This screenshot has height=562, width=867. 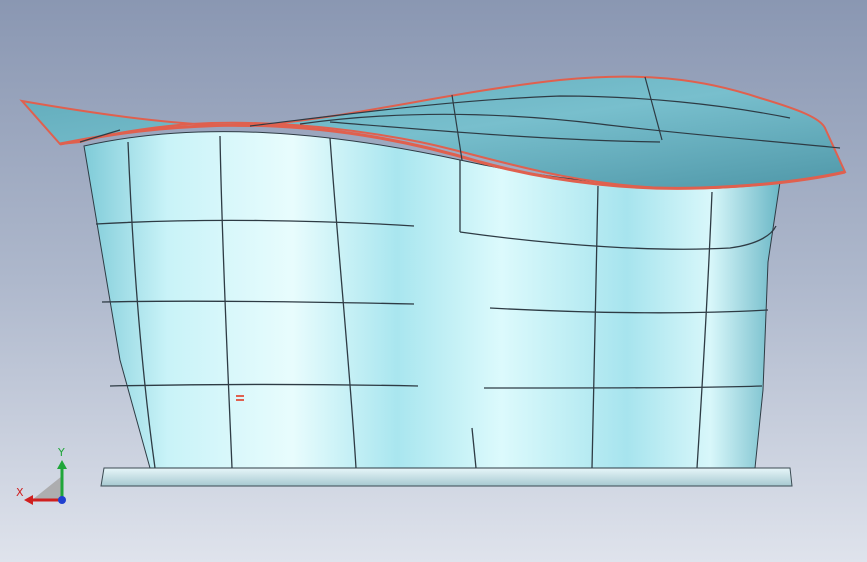 What do you see at coordinates (61, 452) in the screenshot?
I see `y-axis-label: Y` at bounding box center [61, 452].